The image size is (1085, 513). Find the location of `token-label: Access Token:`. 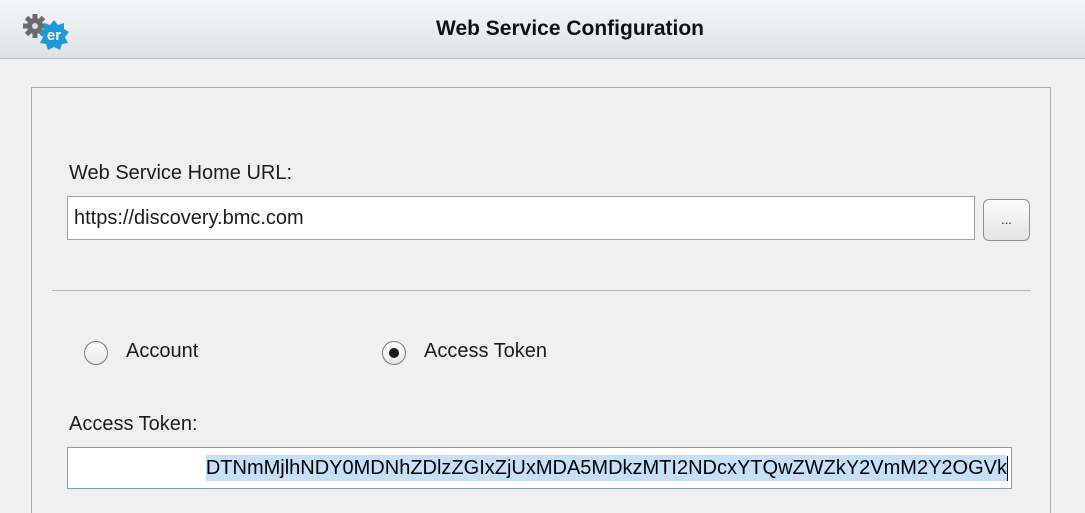

token-label: Access Token: is located at coordinates (133, 424).